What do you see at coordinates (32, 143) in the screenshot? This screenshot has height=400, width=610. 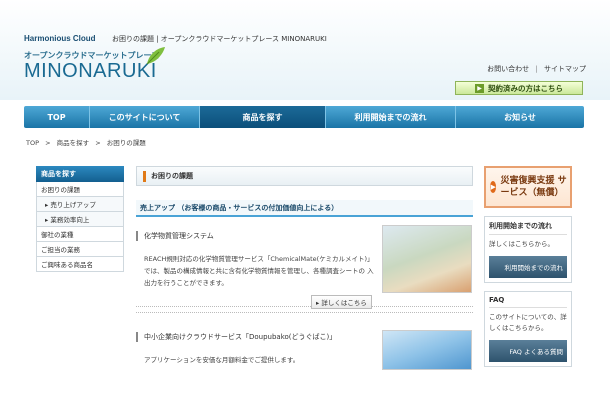 I see `breadcrumb-top: TOP` at bounding box center [32, 143].